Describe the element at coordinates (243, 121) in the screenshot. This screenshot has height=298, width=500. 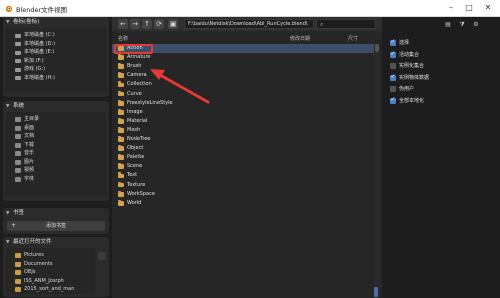
I see `file-row: Material` at that location.